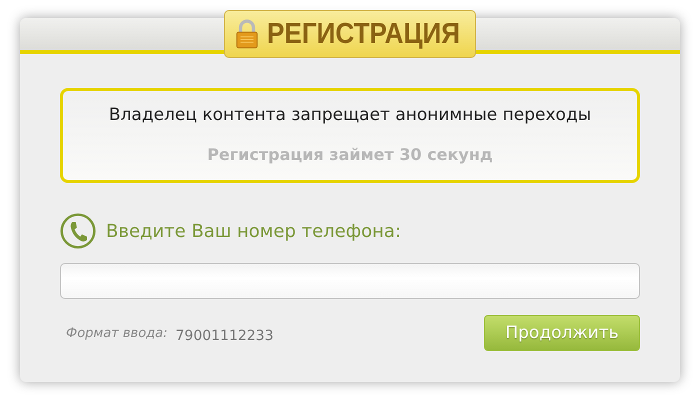 This screenshot has width=700, height=400. I want to click on phone-icon, so click(78, 231).